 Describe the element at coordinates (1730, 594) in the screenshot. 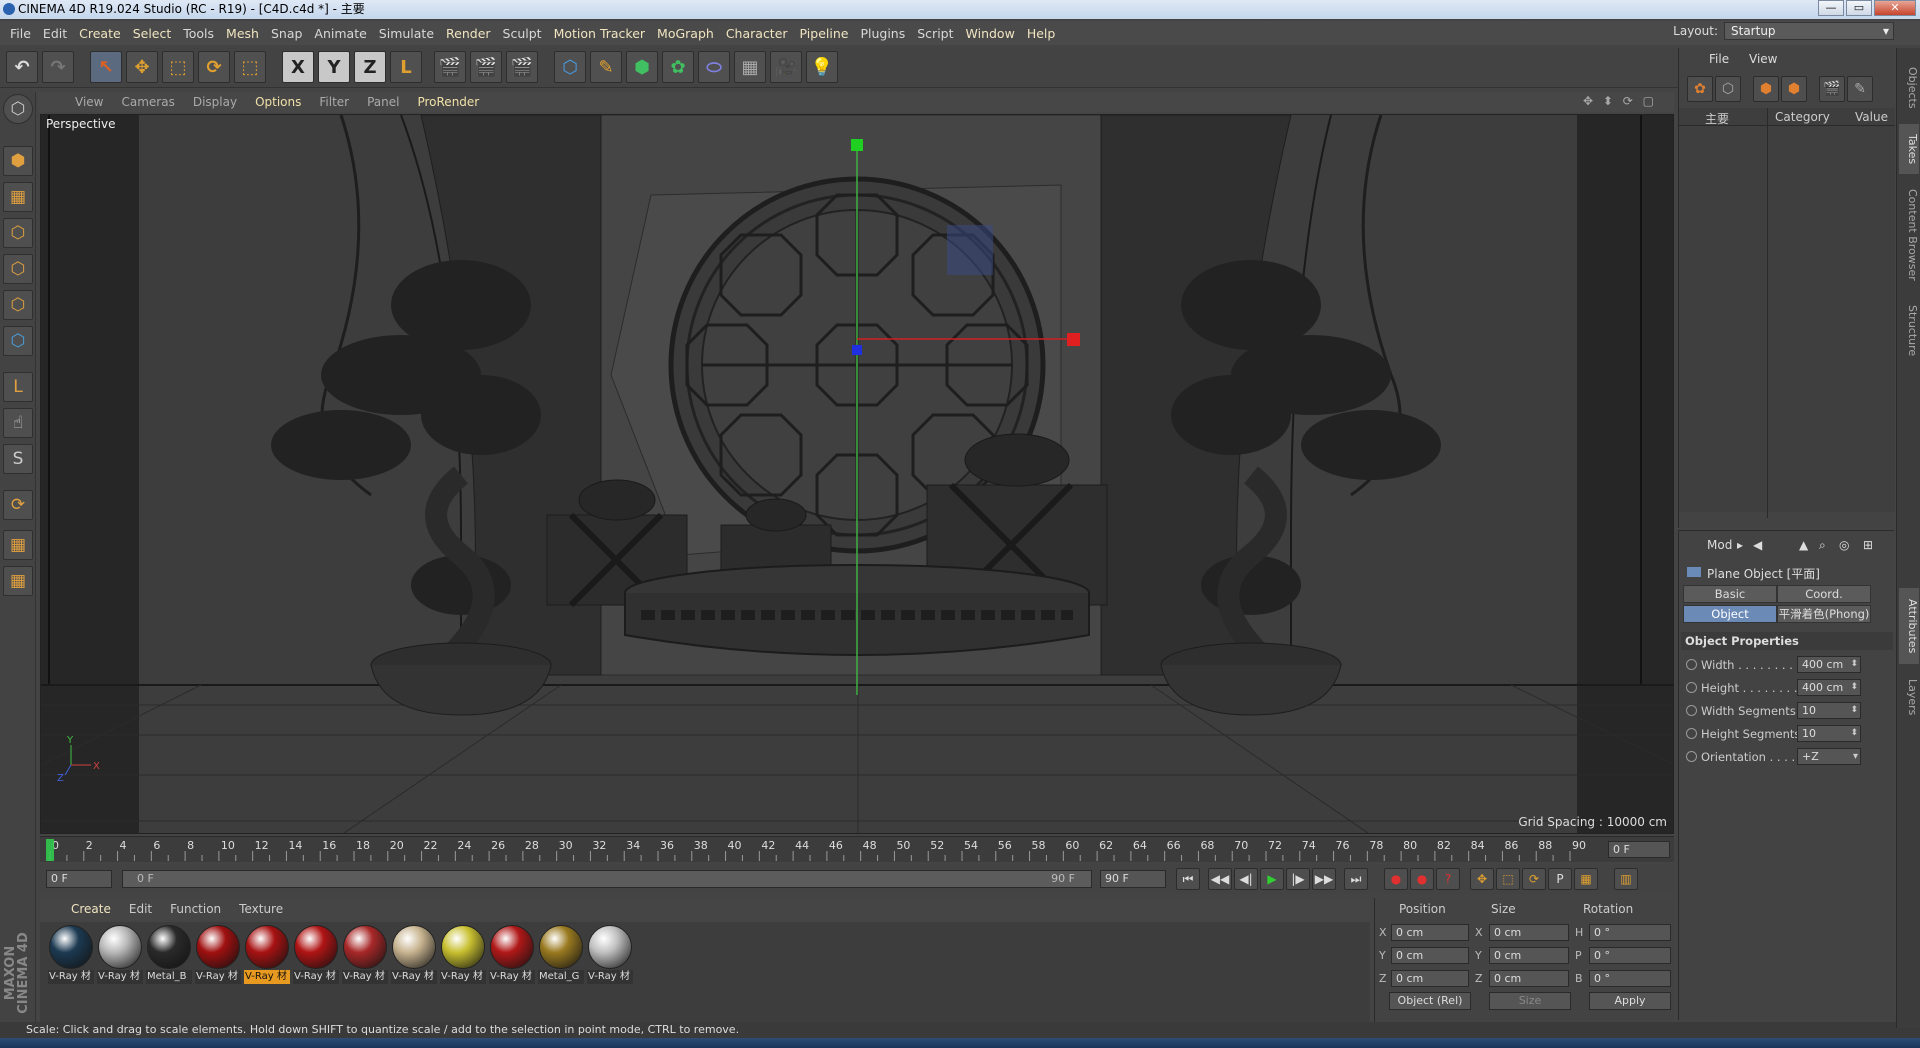

I see `tab-basic: Basic` at that location.